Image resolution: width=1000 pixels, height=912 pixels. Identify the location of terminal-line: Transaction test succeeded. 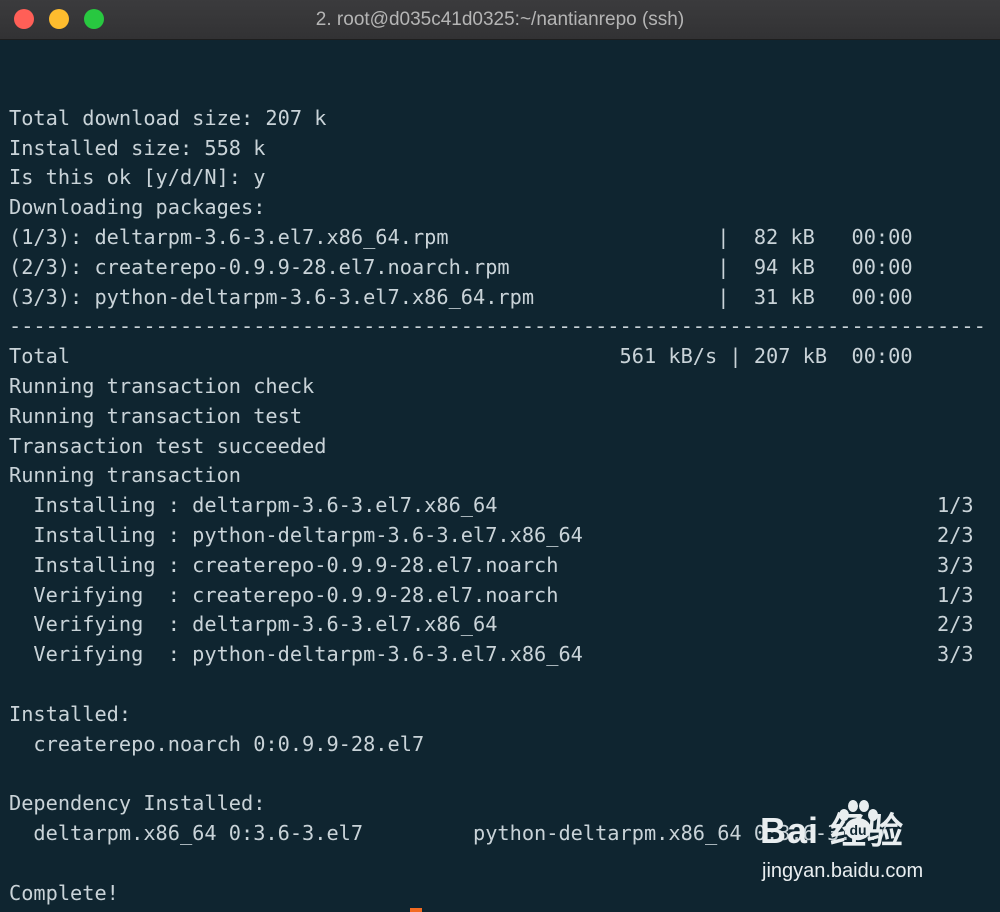
(168, 445).